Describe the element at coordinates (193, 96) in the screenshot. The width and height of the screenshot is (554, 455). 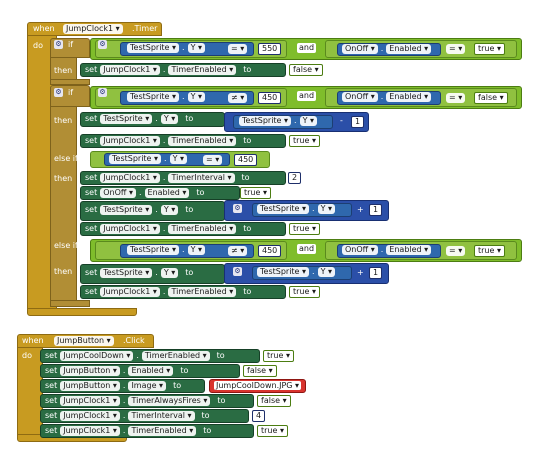
I see `property-name: Y` at that location.